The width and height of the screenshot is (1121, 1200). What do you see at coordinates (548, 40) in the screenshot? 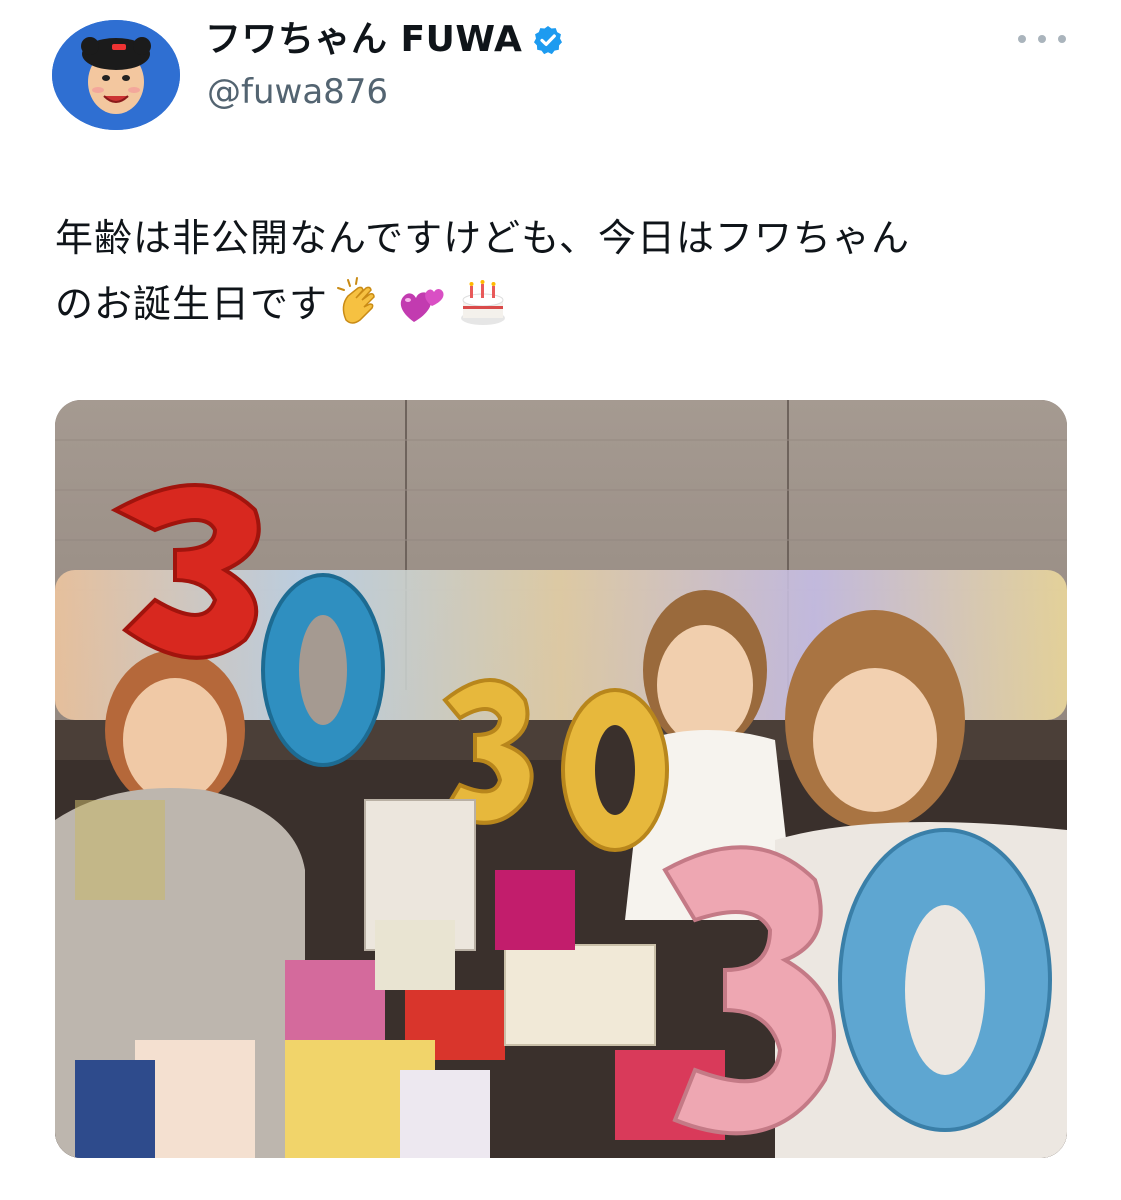
I see `verified-badge-icon` at bounding box center [548, 40].